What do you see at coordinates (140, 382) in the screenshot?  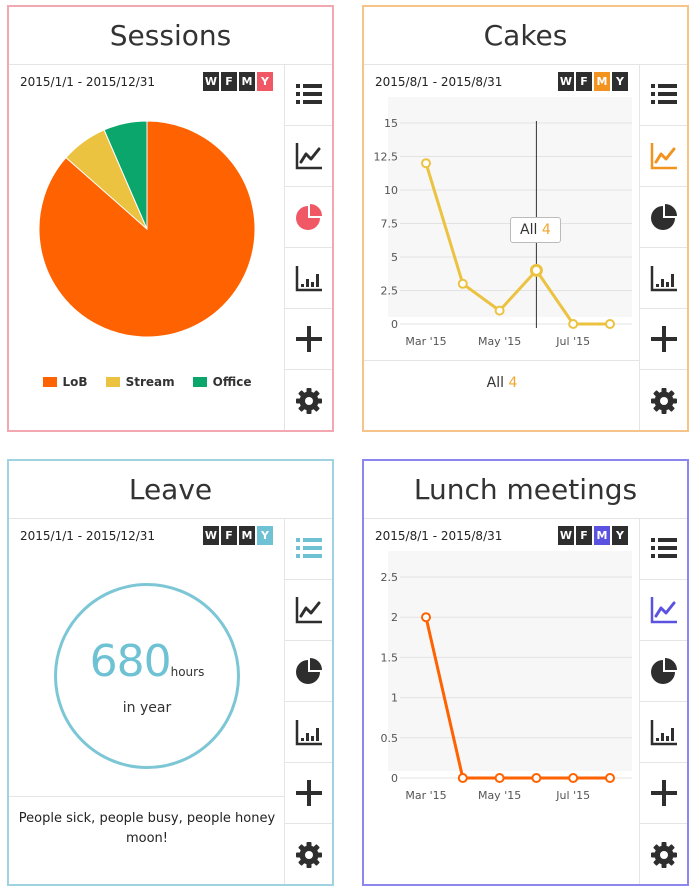 I see `legend-item-stream: Stream` at bounding box center [140, 382].